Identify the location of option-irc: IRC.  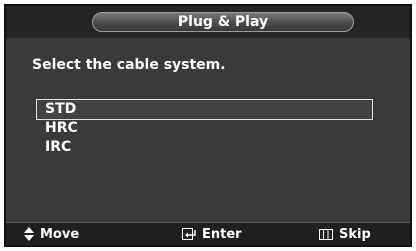
(204, 147).